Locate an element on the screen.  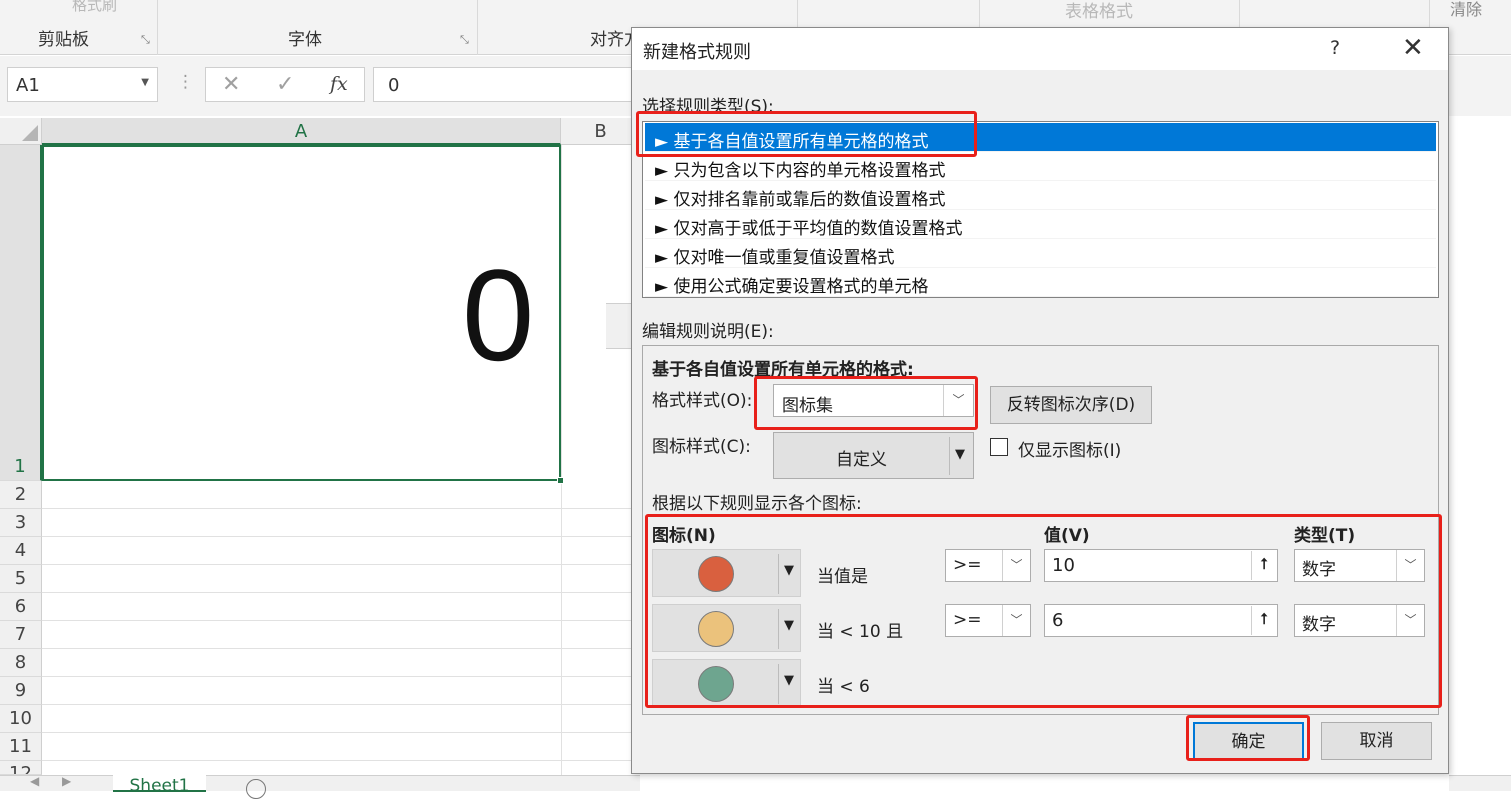
select-all-corner is located at coordinates (21, 131).